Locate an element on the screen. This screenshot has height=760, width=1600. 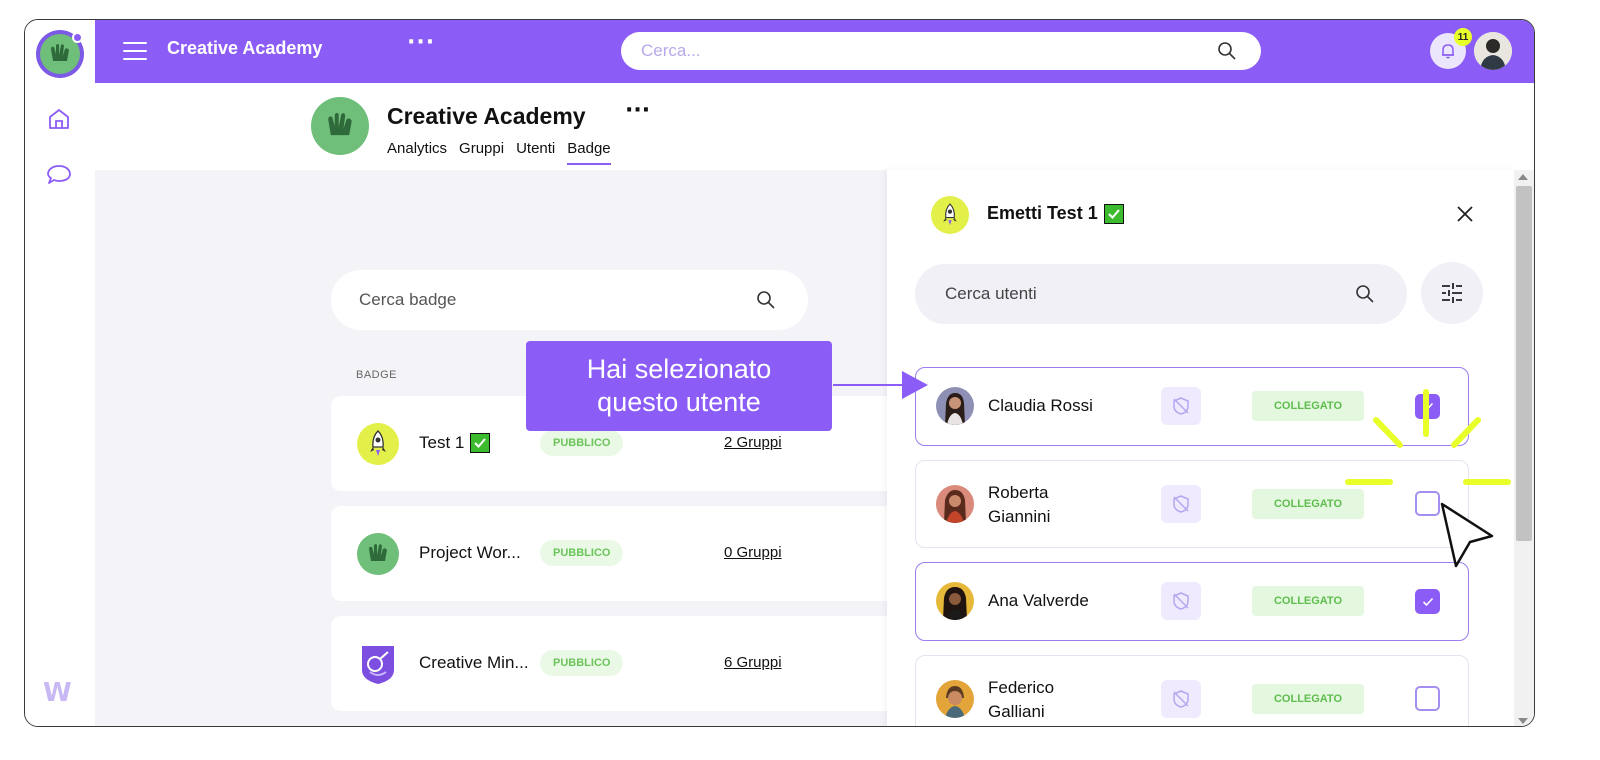
badge-name: Test 1 is located at coordinates (455, 443).